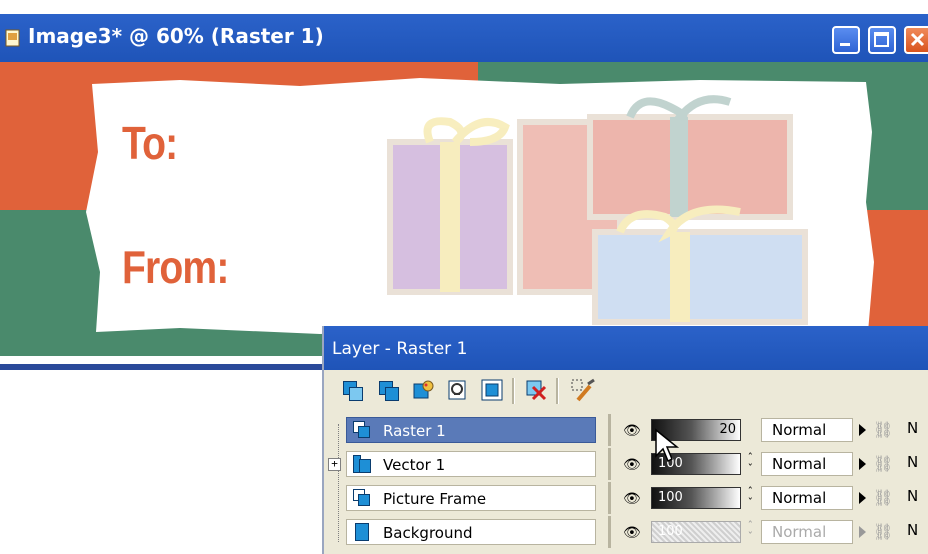  Describe the element at coordinates (362, 464) in the screenshot. I see `vector-layer-icon` at that location.